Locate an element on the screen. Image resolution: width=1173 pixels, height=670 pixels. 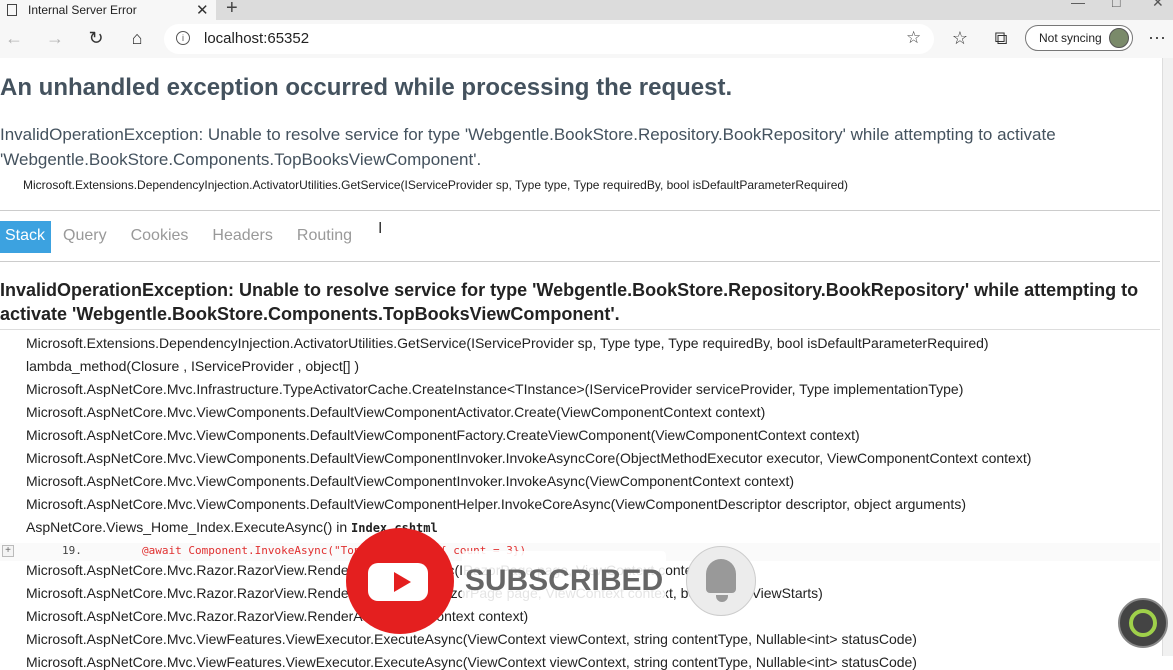
favorite-star-icon: ☆ is located at coordinates (913, 38).